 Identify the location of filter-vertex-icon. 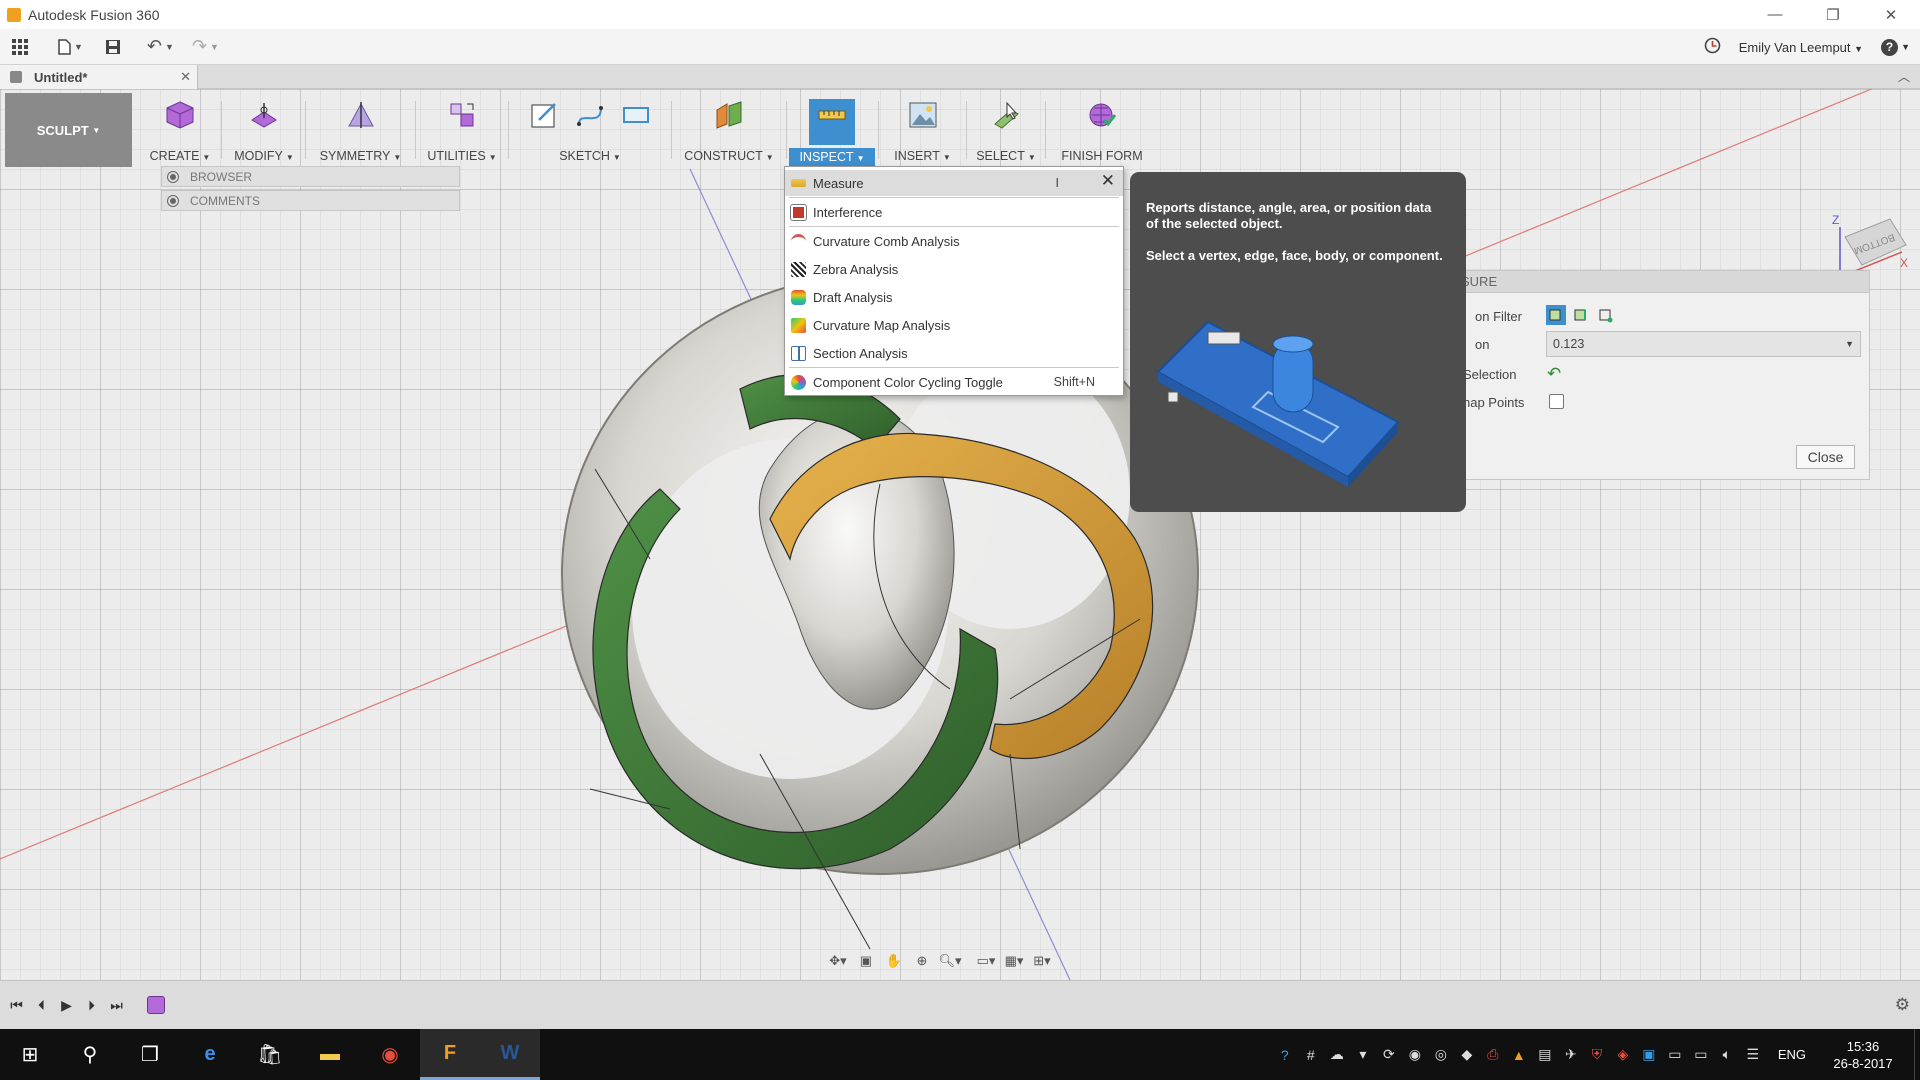
(1606, 315).